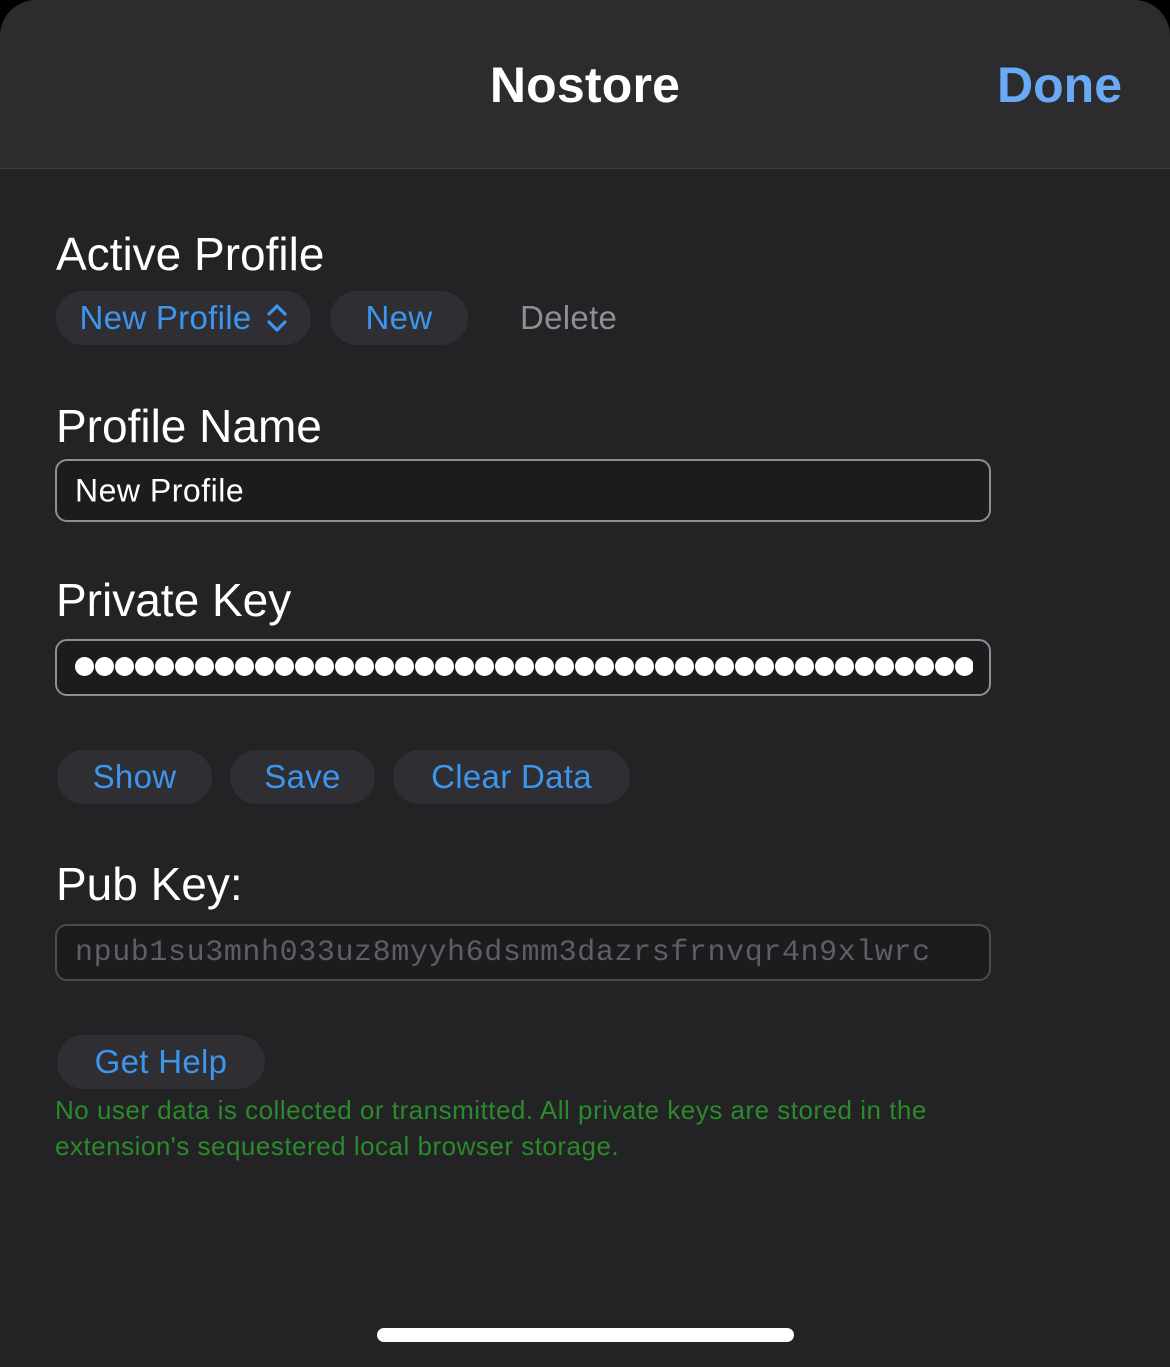 The image size is (1170, 1367). I want to click on profile-select-label: New Profile, so click(165, 317).